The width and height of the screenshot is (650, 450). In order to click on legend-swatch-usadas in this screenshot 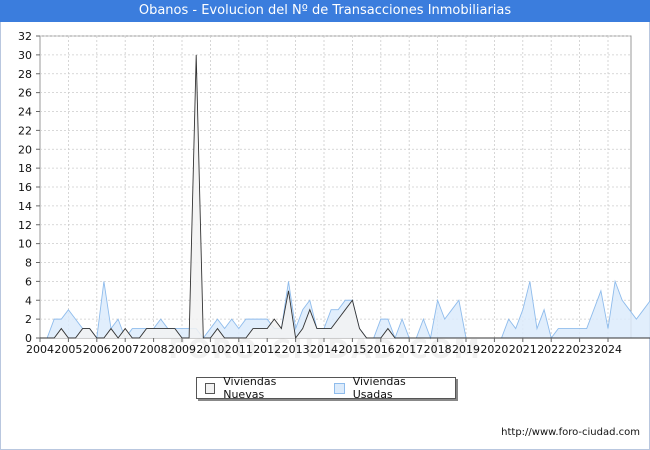, I will do `click(339, 388)`.